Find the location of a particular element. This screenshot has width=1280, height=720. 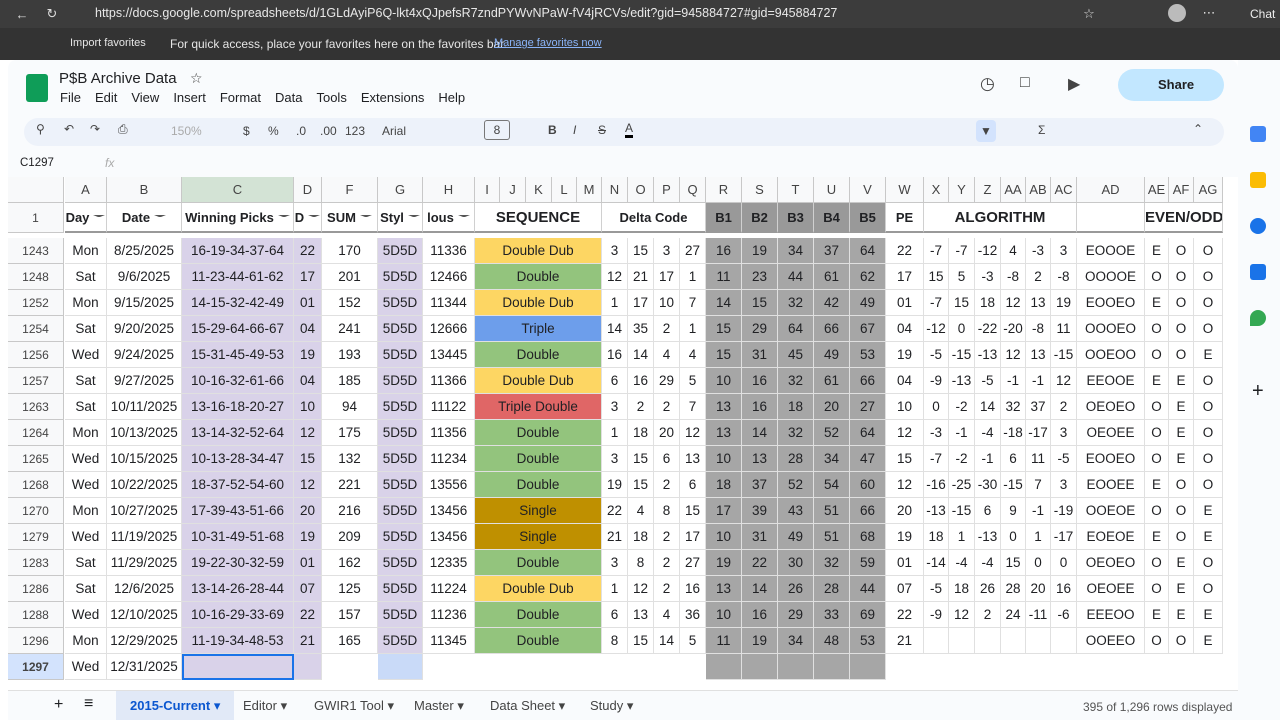

cell-d: 04 is located at coordinates (308, 329).